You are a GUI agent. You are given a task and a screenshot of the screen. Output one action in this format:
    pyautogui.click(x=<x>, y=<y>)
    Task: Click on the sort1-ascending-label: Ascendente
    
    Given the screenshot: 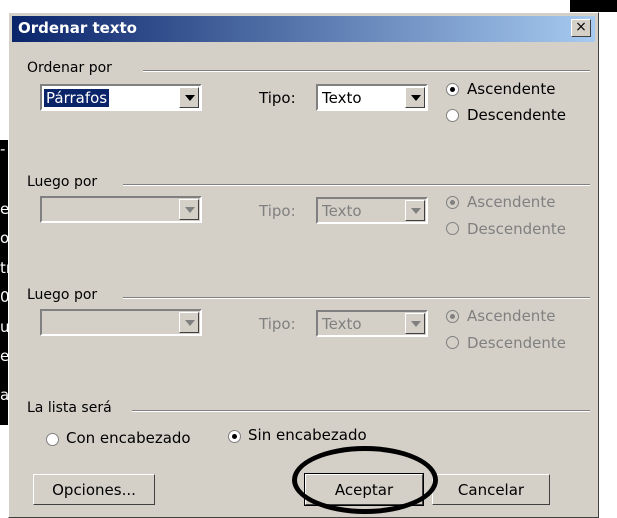 What is the action you would take?
    pyautogui.click(x=511, y=89)
    